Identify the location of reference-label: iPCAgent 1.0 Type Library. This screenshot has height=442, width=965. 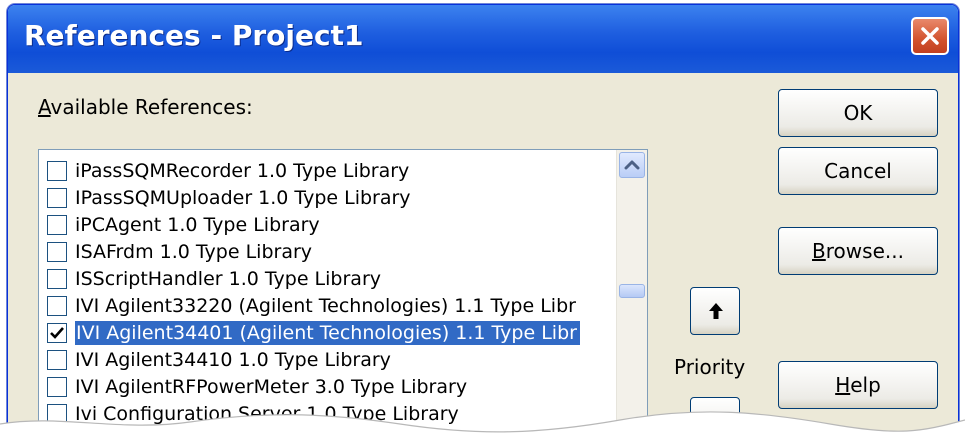
(197, 225).